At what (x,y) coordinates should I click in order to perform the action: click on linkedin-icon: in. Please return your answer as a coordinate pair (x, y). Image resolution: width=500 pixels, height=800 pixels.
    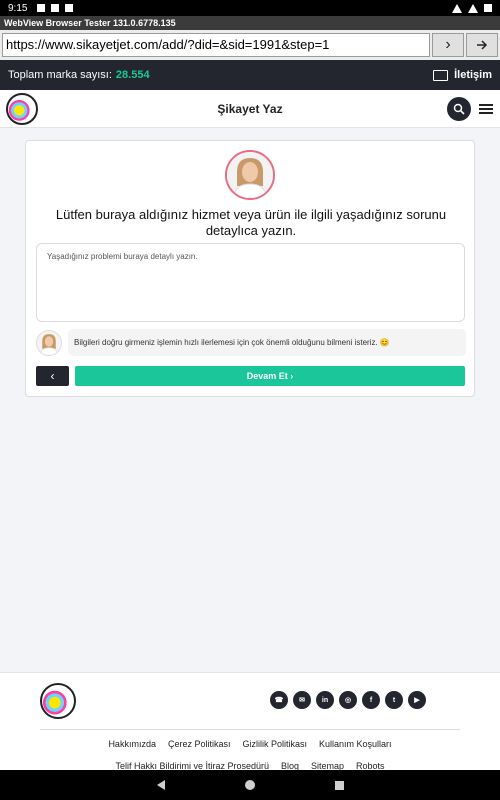
    Looking at the image, I should click on (325, 700).